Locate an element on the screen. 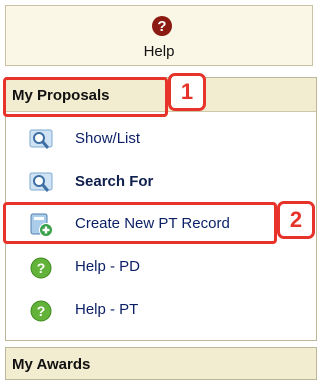 This screenshot has height=389, width=322. menu-item-search-for: Search For is located at coordinates (161, 183).